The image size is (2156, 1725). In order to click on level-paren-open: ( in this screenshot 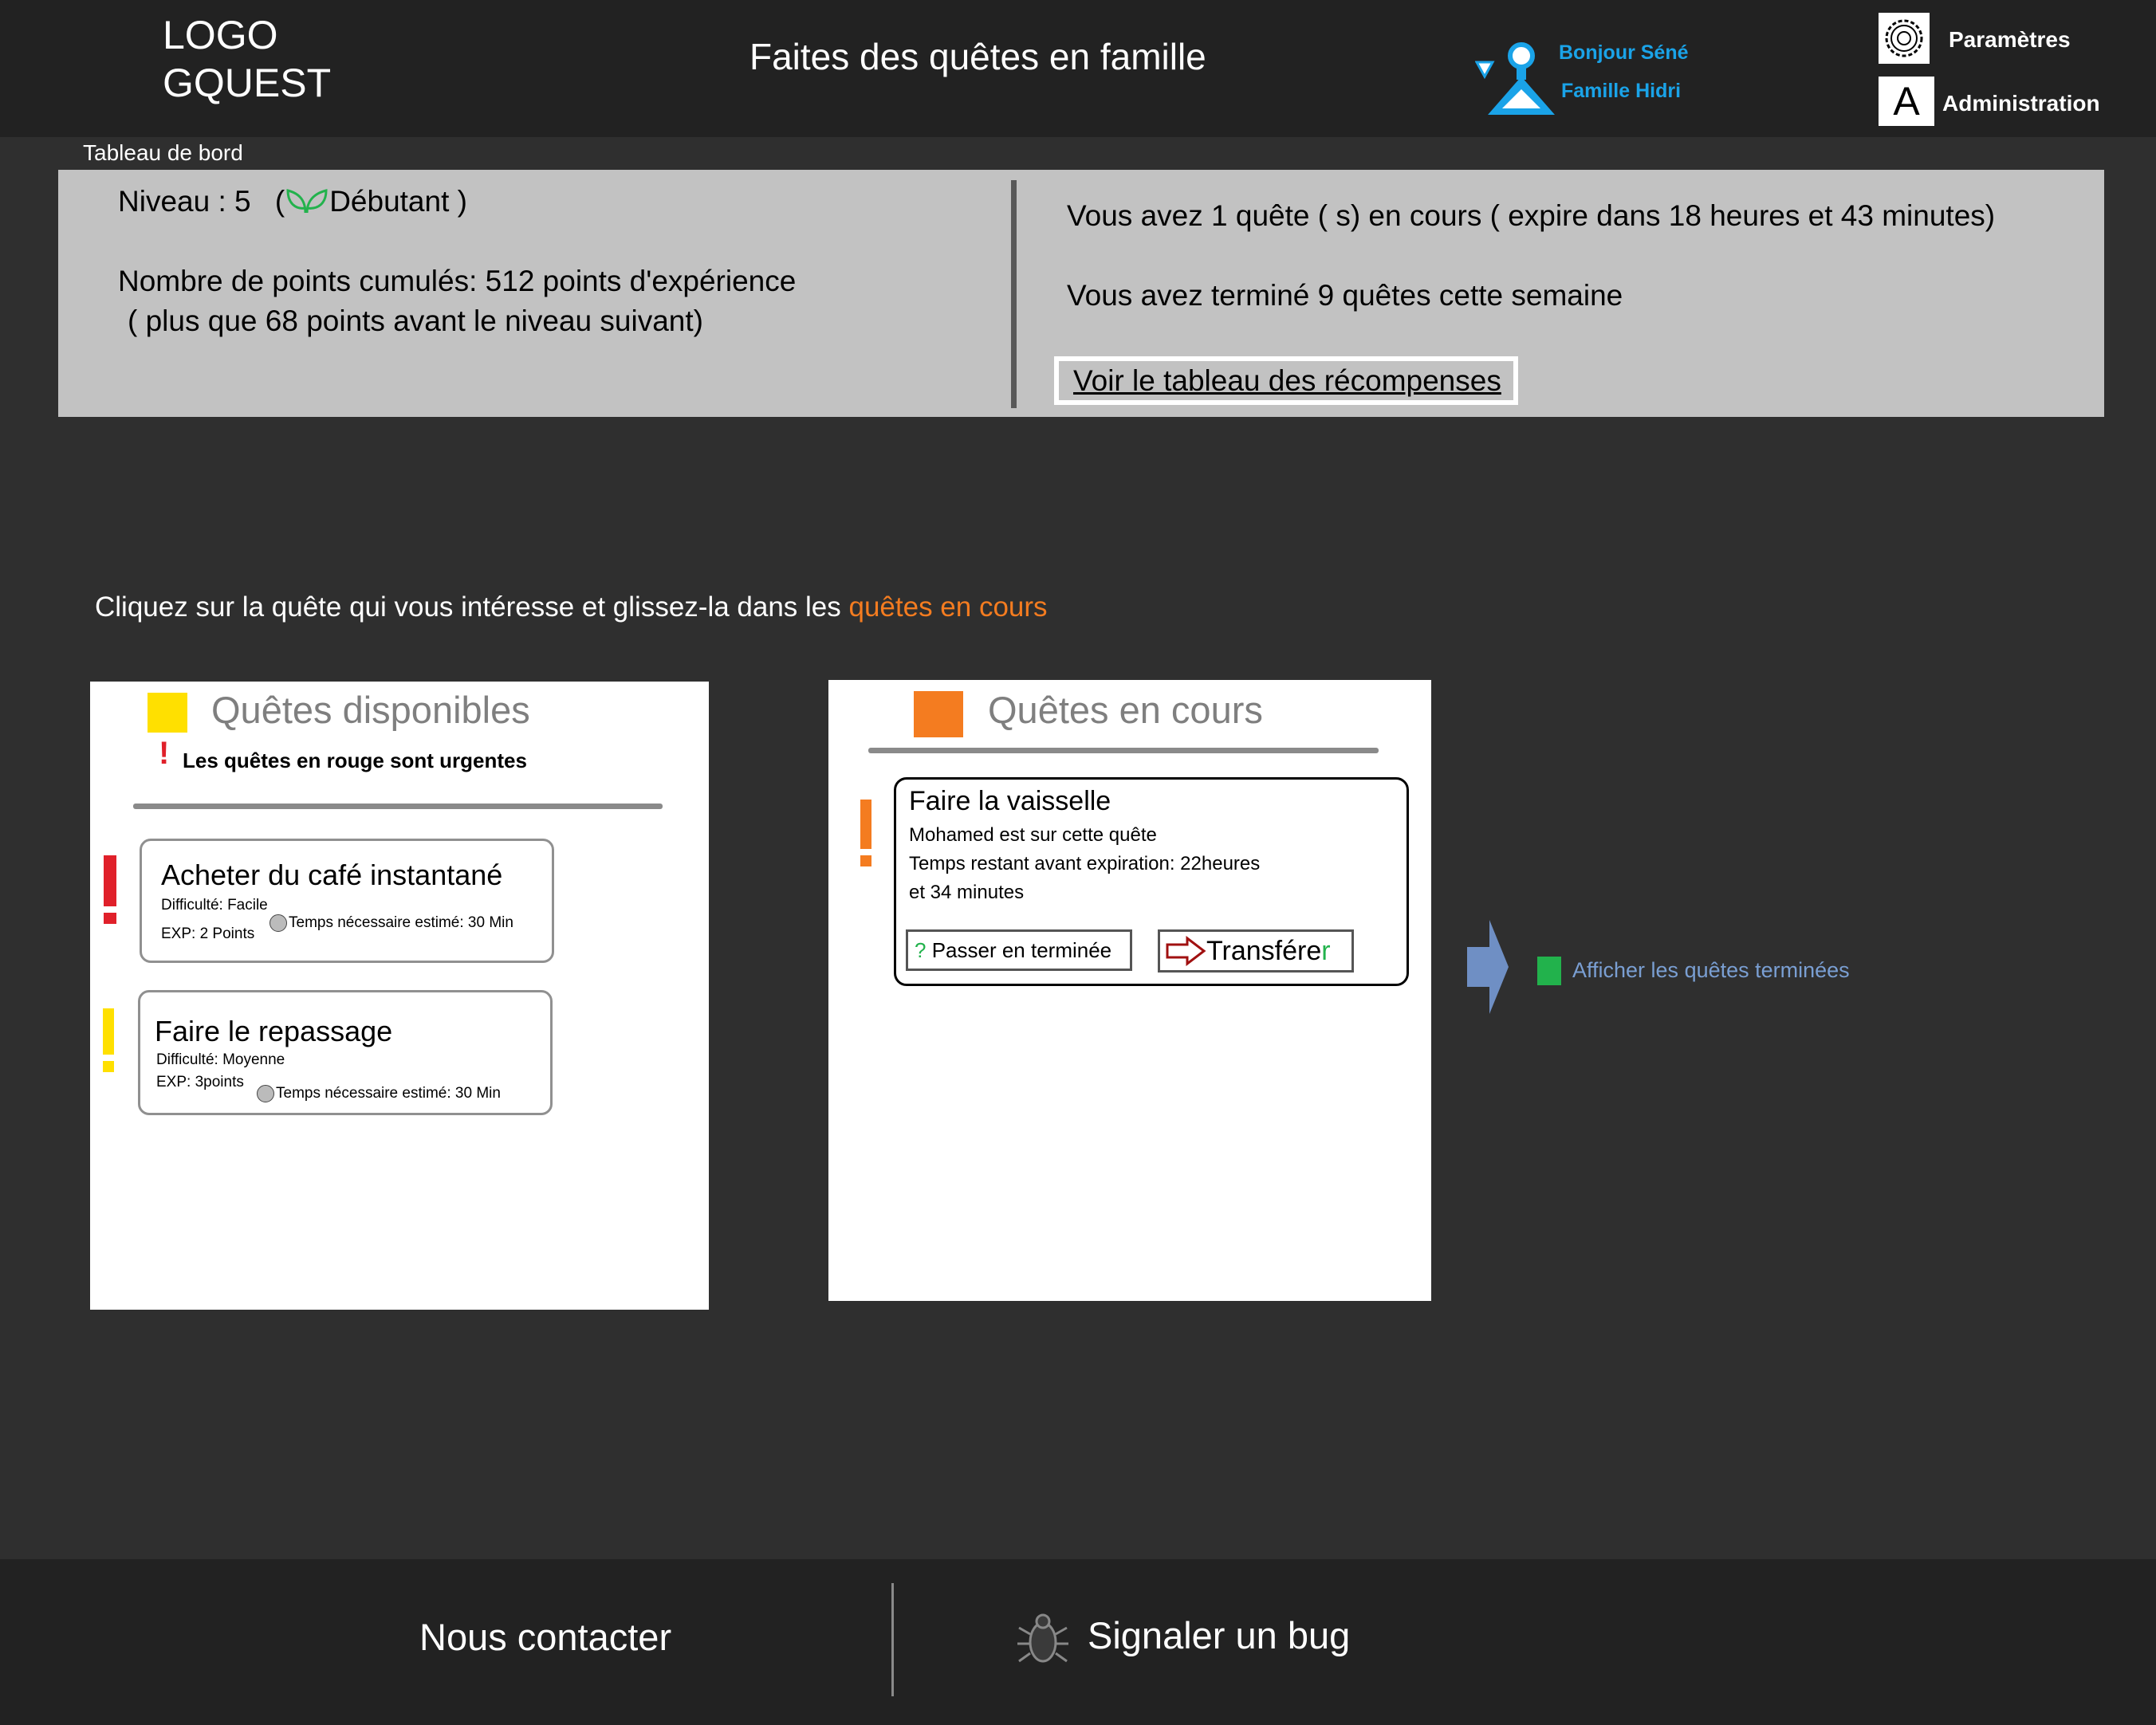, I will do `click(280, 202)`.